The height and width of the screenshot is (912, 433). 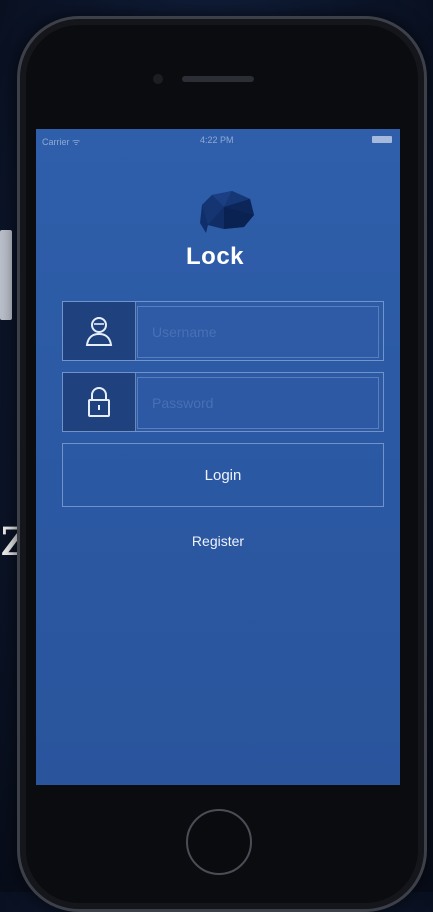 I want to click on home-button, so click(x=219, y=842).